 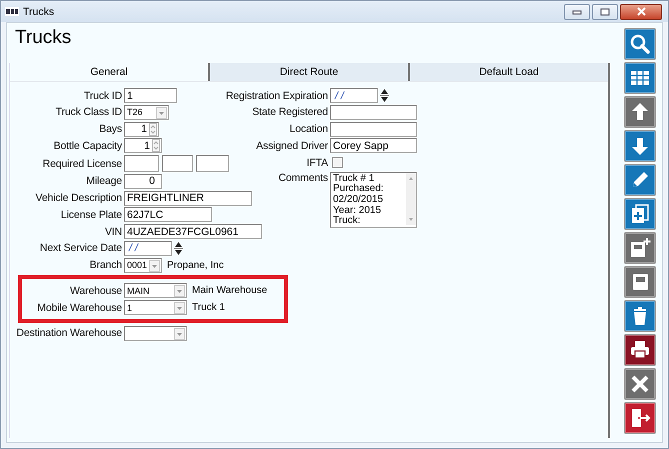 I want to click on restore-button, so click(x=605, y=12).